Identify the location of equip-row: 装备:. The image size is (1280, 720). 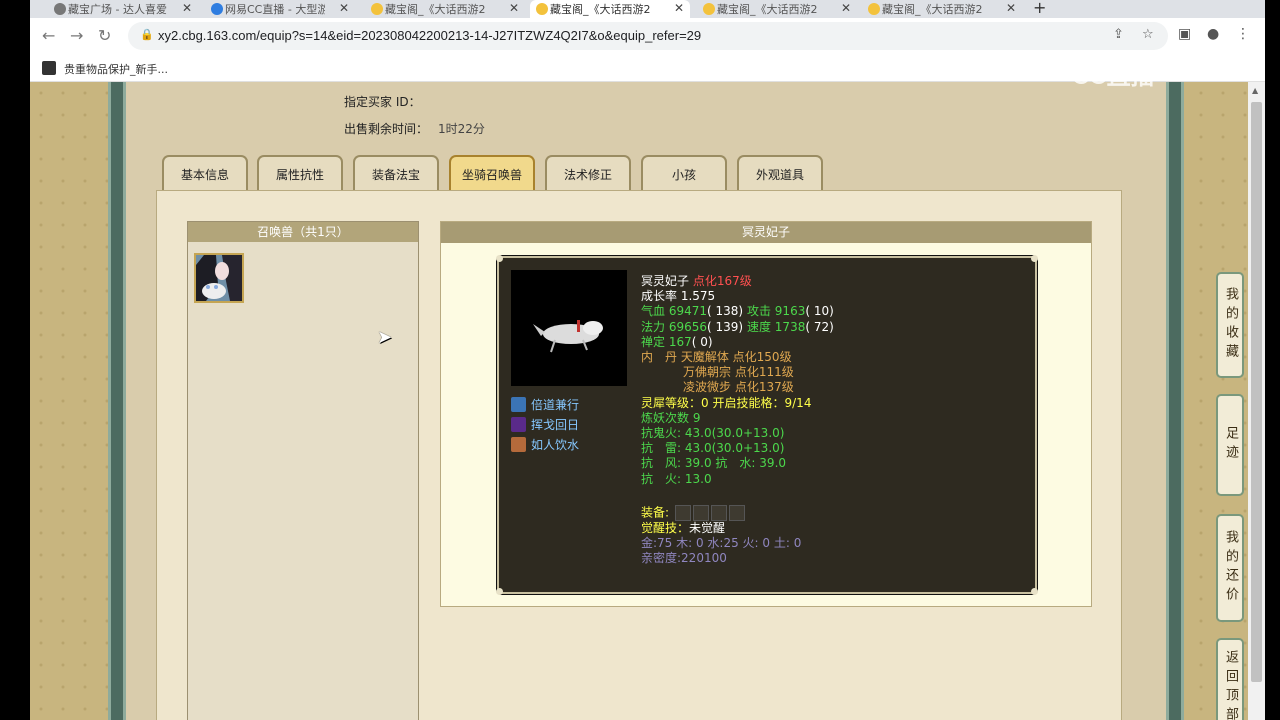
(737, 512).